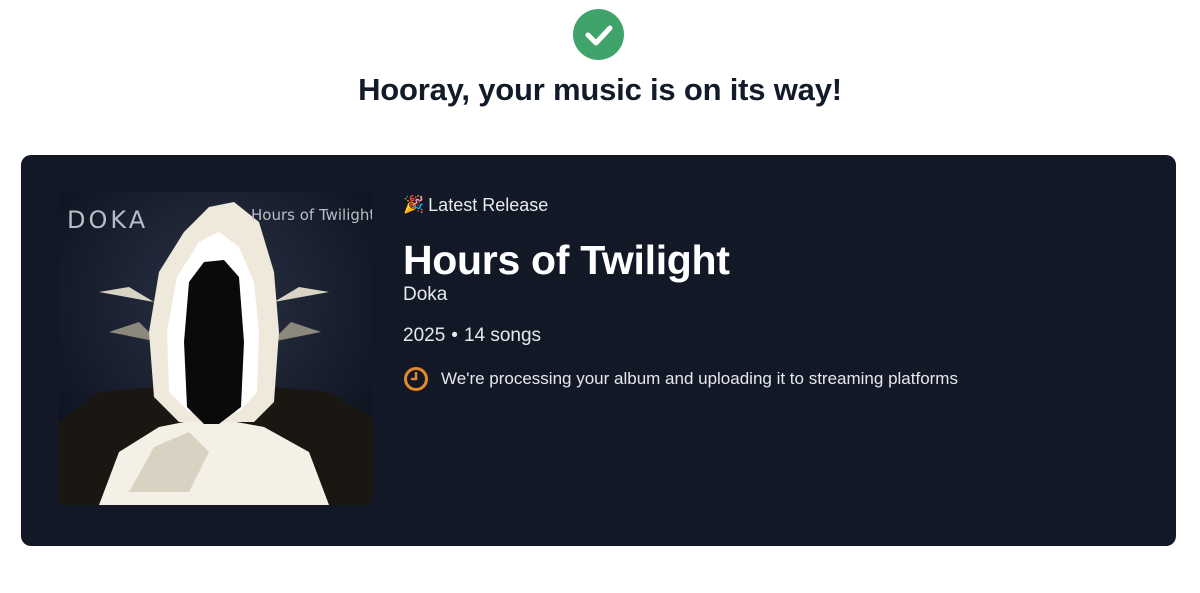 The width and height of the screenshot is (1200, 593). What do you see at coordinates (311, 215) in the screenshot?
I see `cover-title-text: Hours of Twilight` at bounding box center [311, 215].